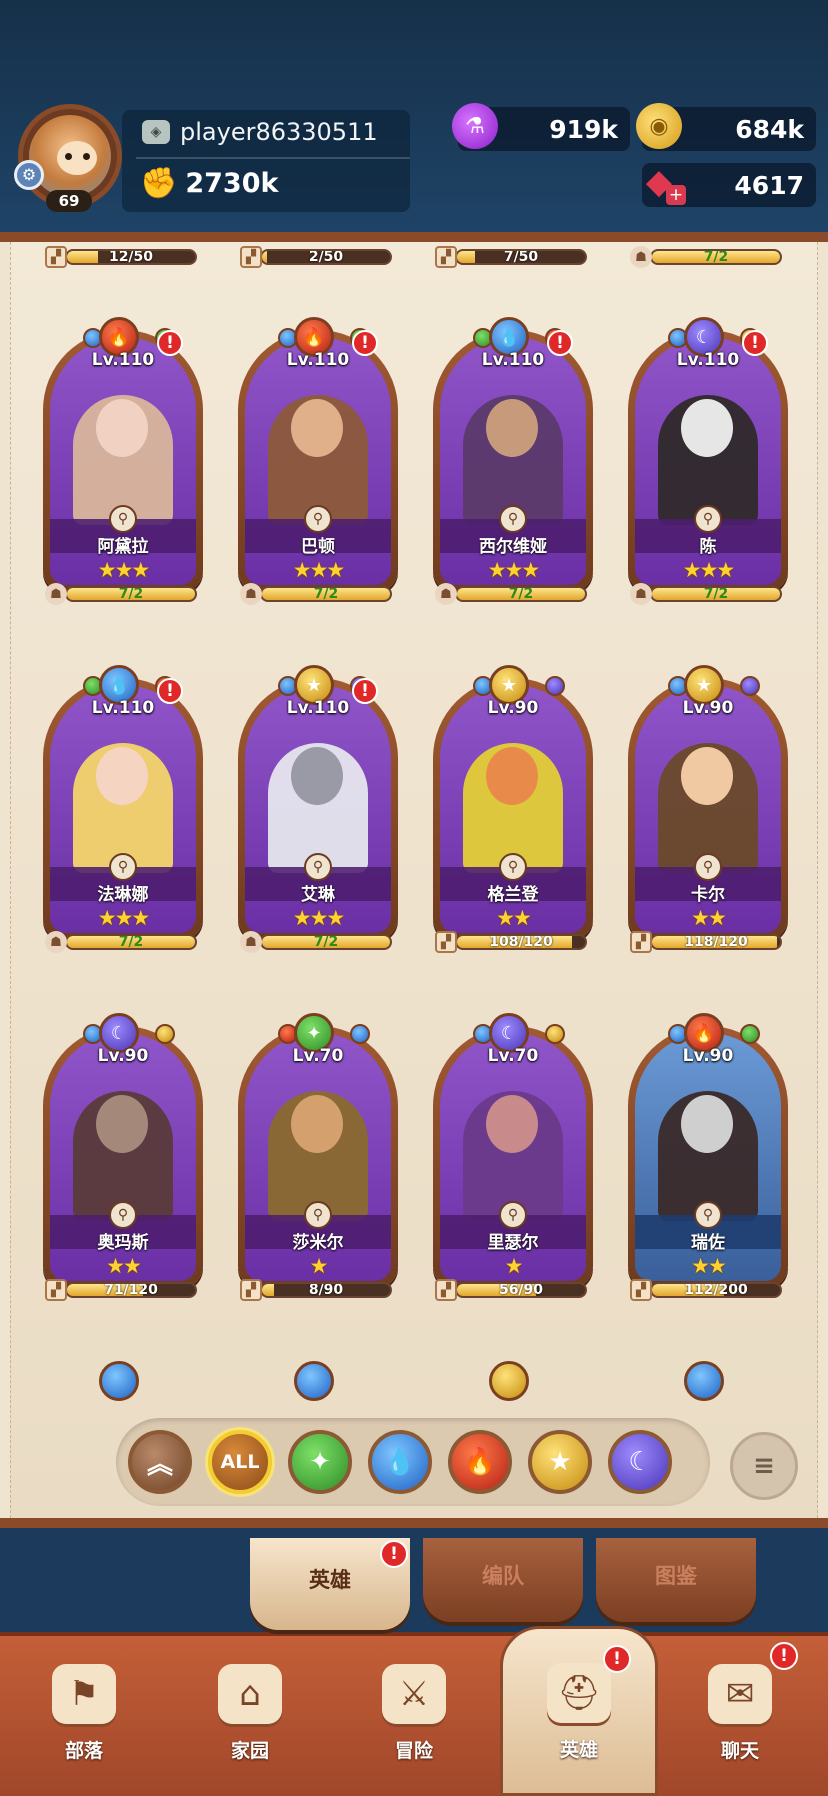  What do you see at coordinates (579, 1711) in the screenshot?
I see `nav-item-heroes: ⛑ 英雄!` at bounding box center [579, 1711].